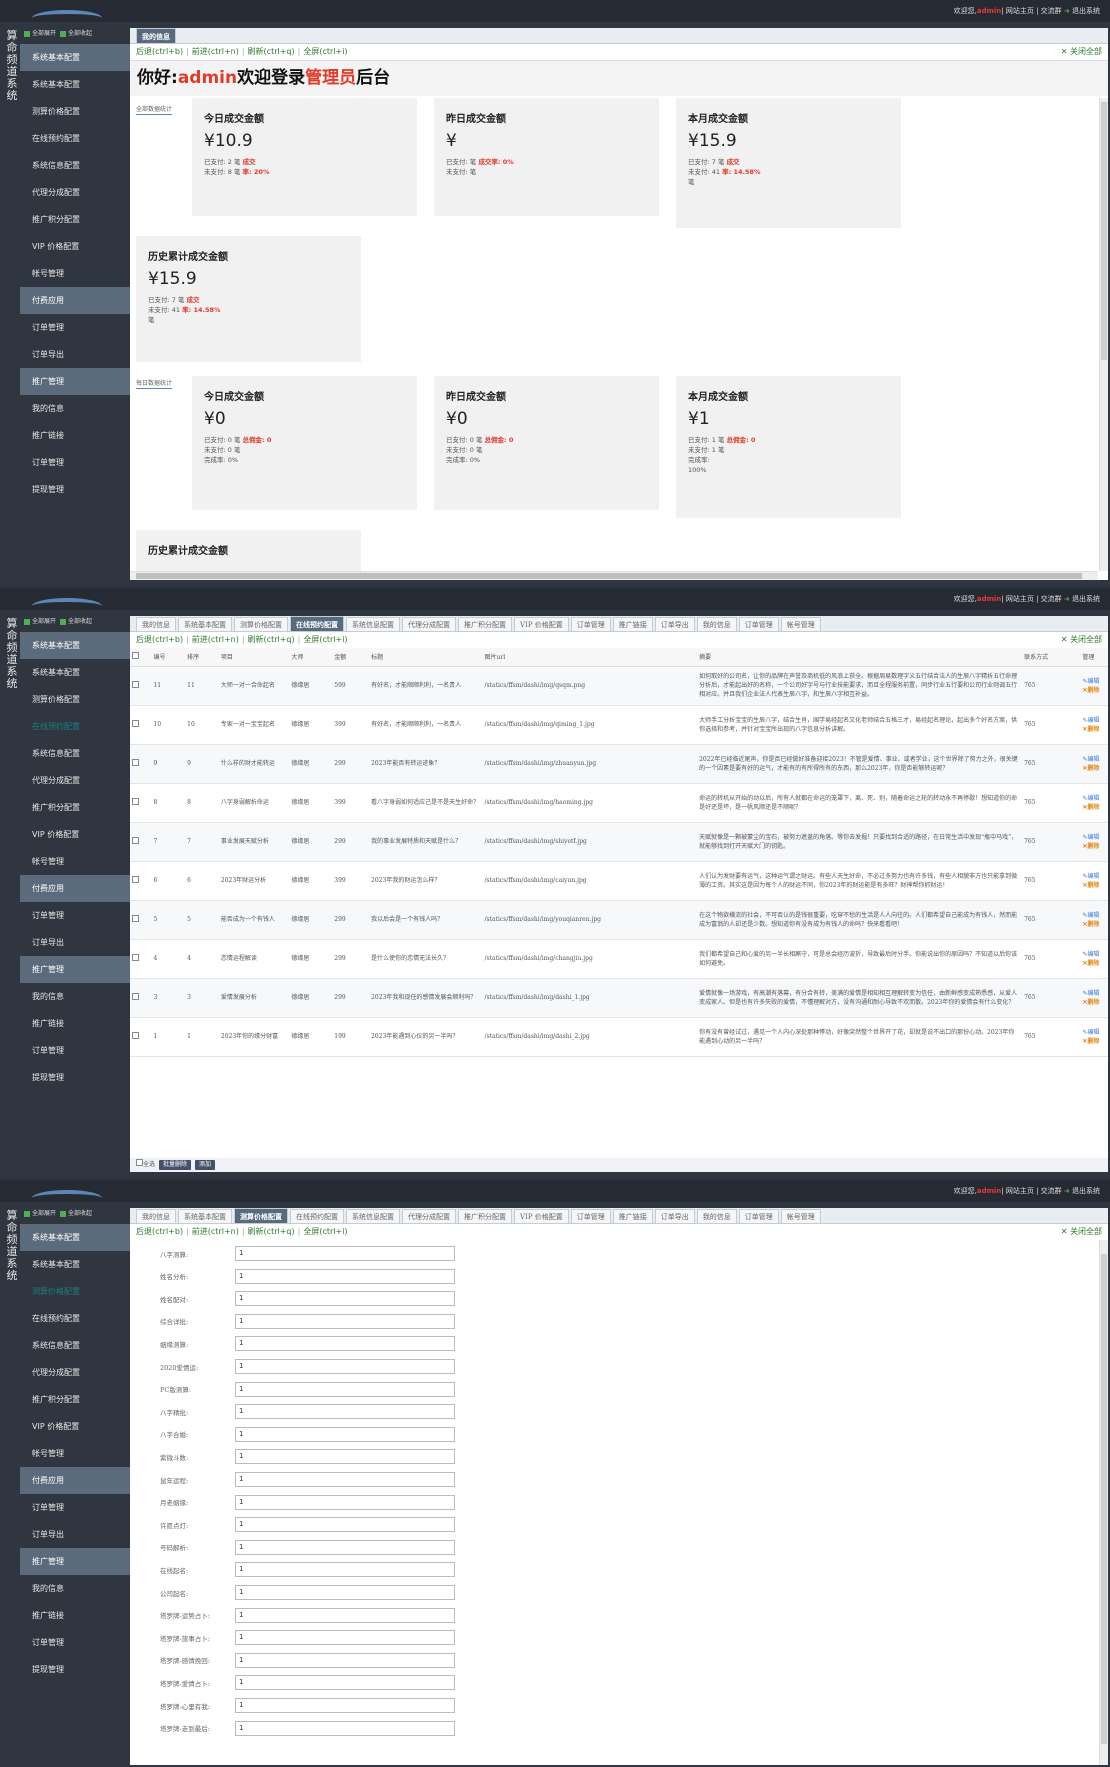 The image size is (1110, 1767). I want to click on site-links: | 网站主页 | 交流群, so click(1031, 11).